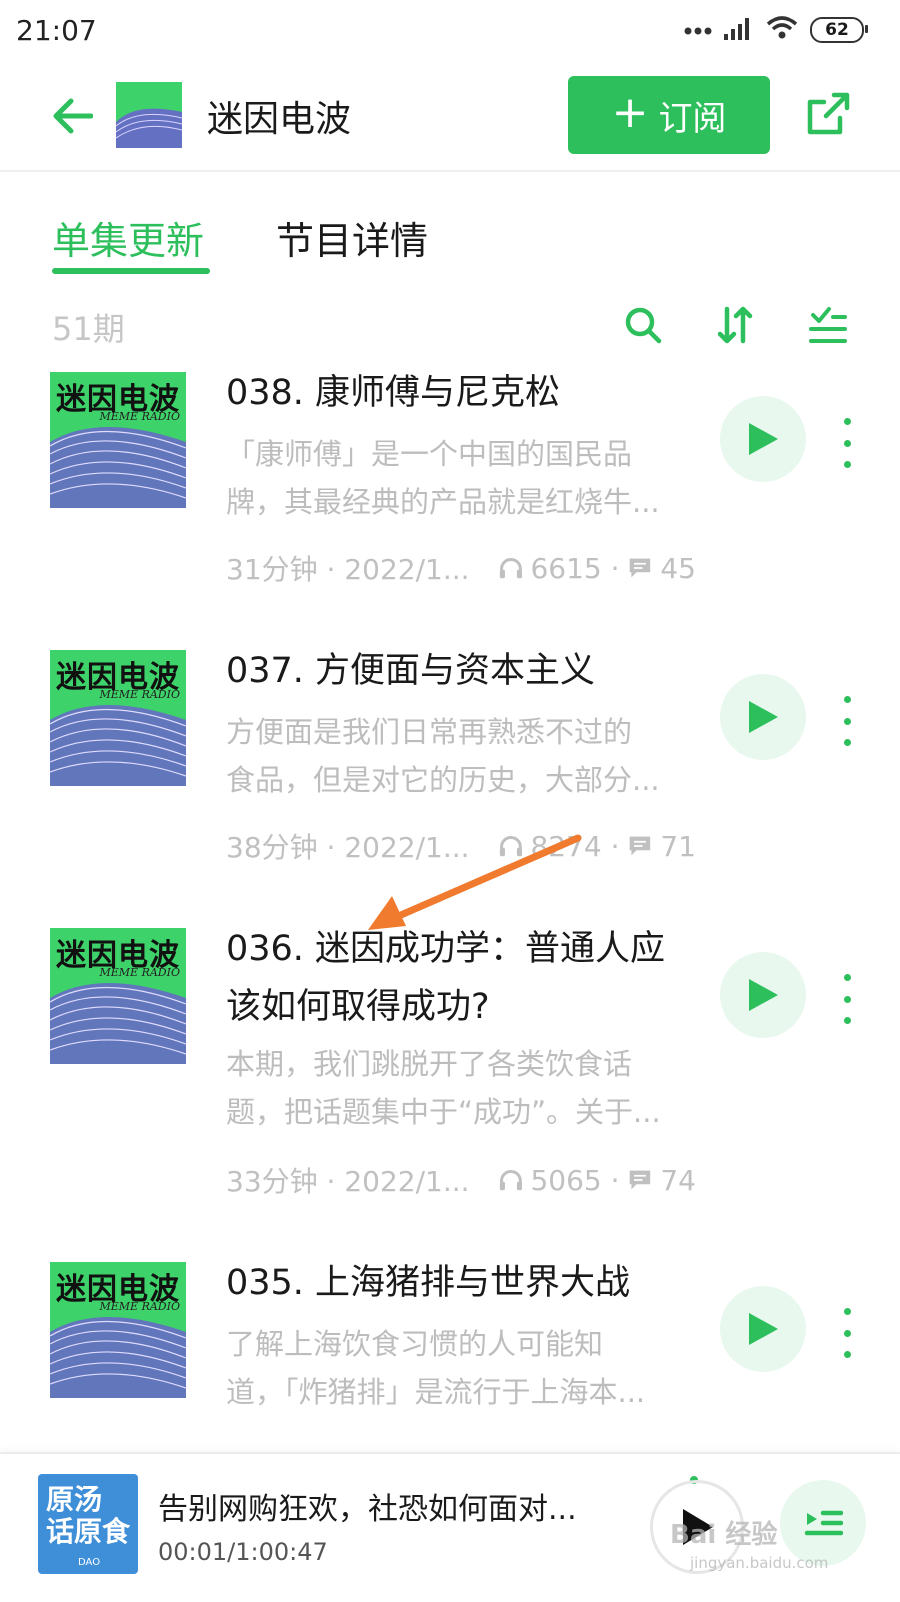  Describe the element at coordinates (429, 732) in the screenshot. I see `episode-description-line: 方便面是我们日常再熟悉不过的` at that location.